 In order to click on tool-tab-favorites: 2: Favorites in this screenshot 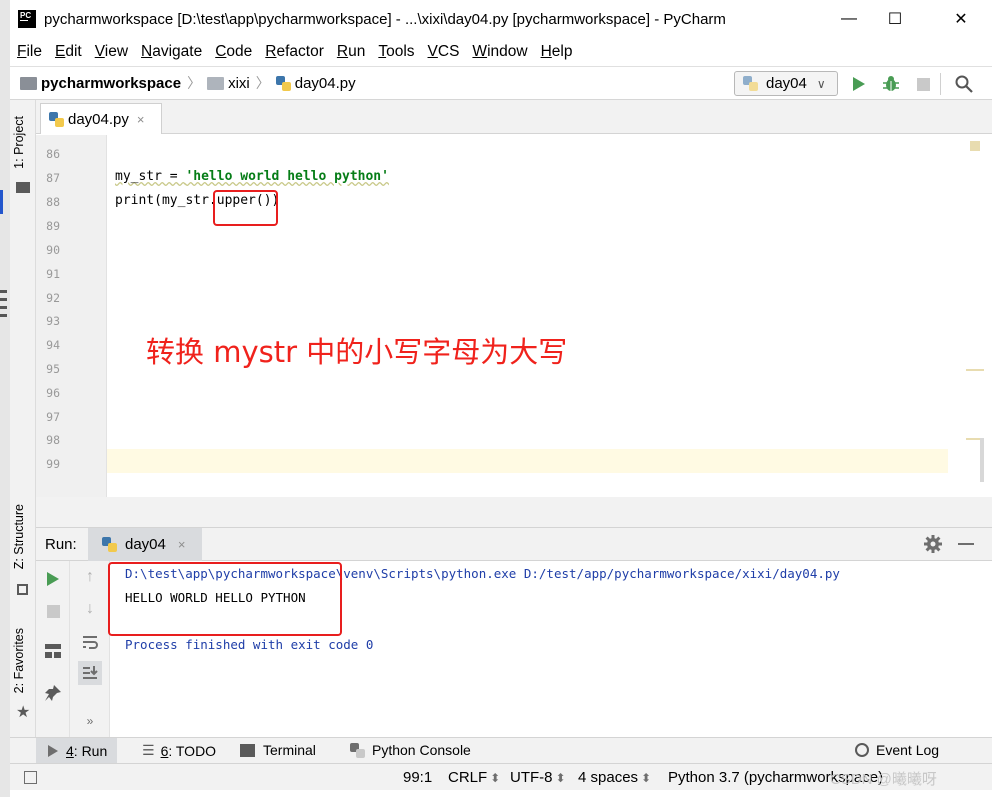, I will do `click(19, 660)`.